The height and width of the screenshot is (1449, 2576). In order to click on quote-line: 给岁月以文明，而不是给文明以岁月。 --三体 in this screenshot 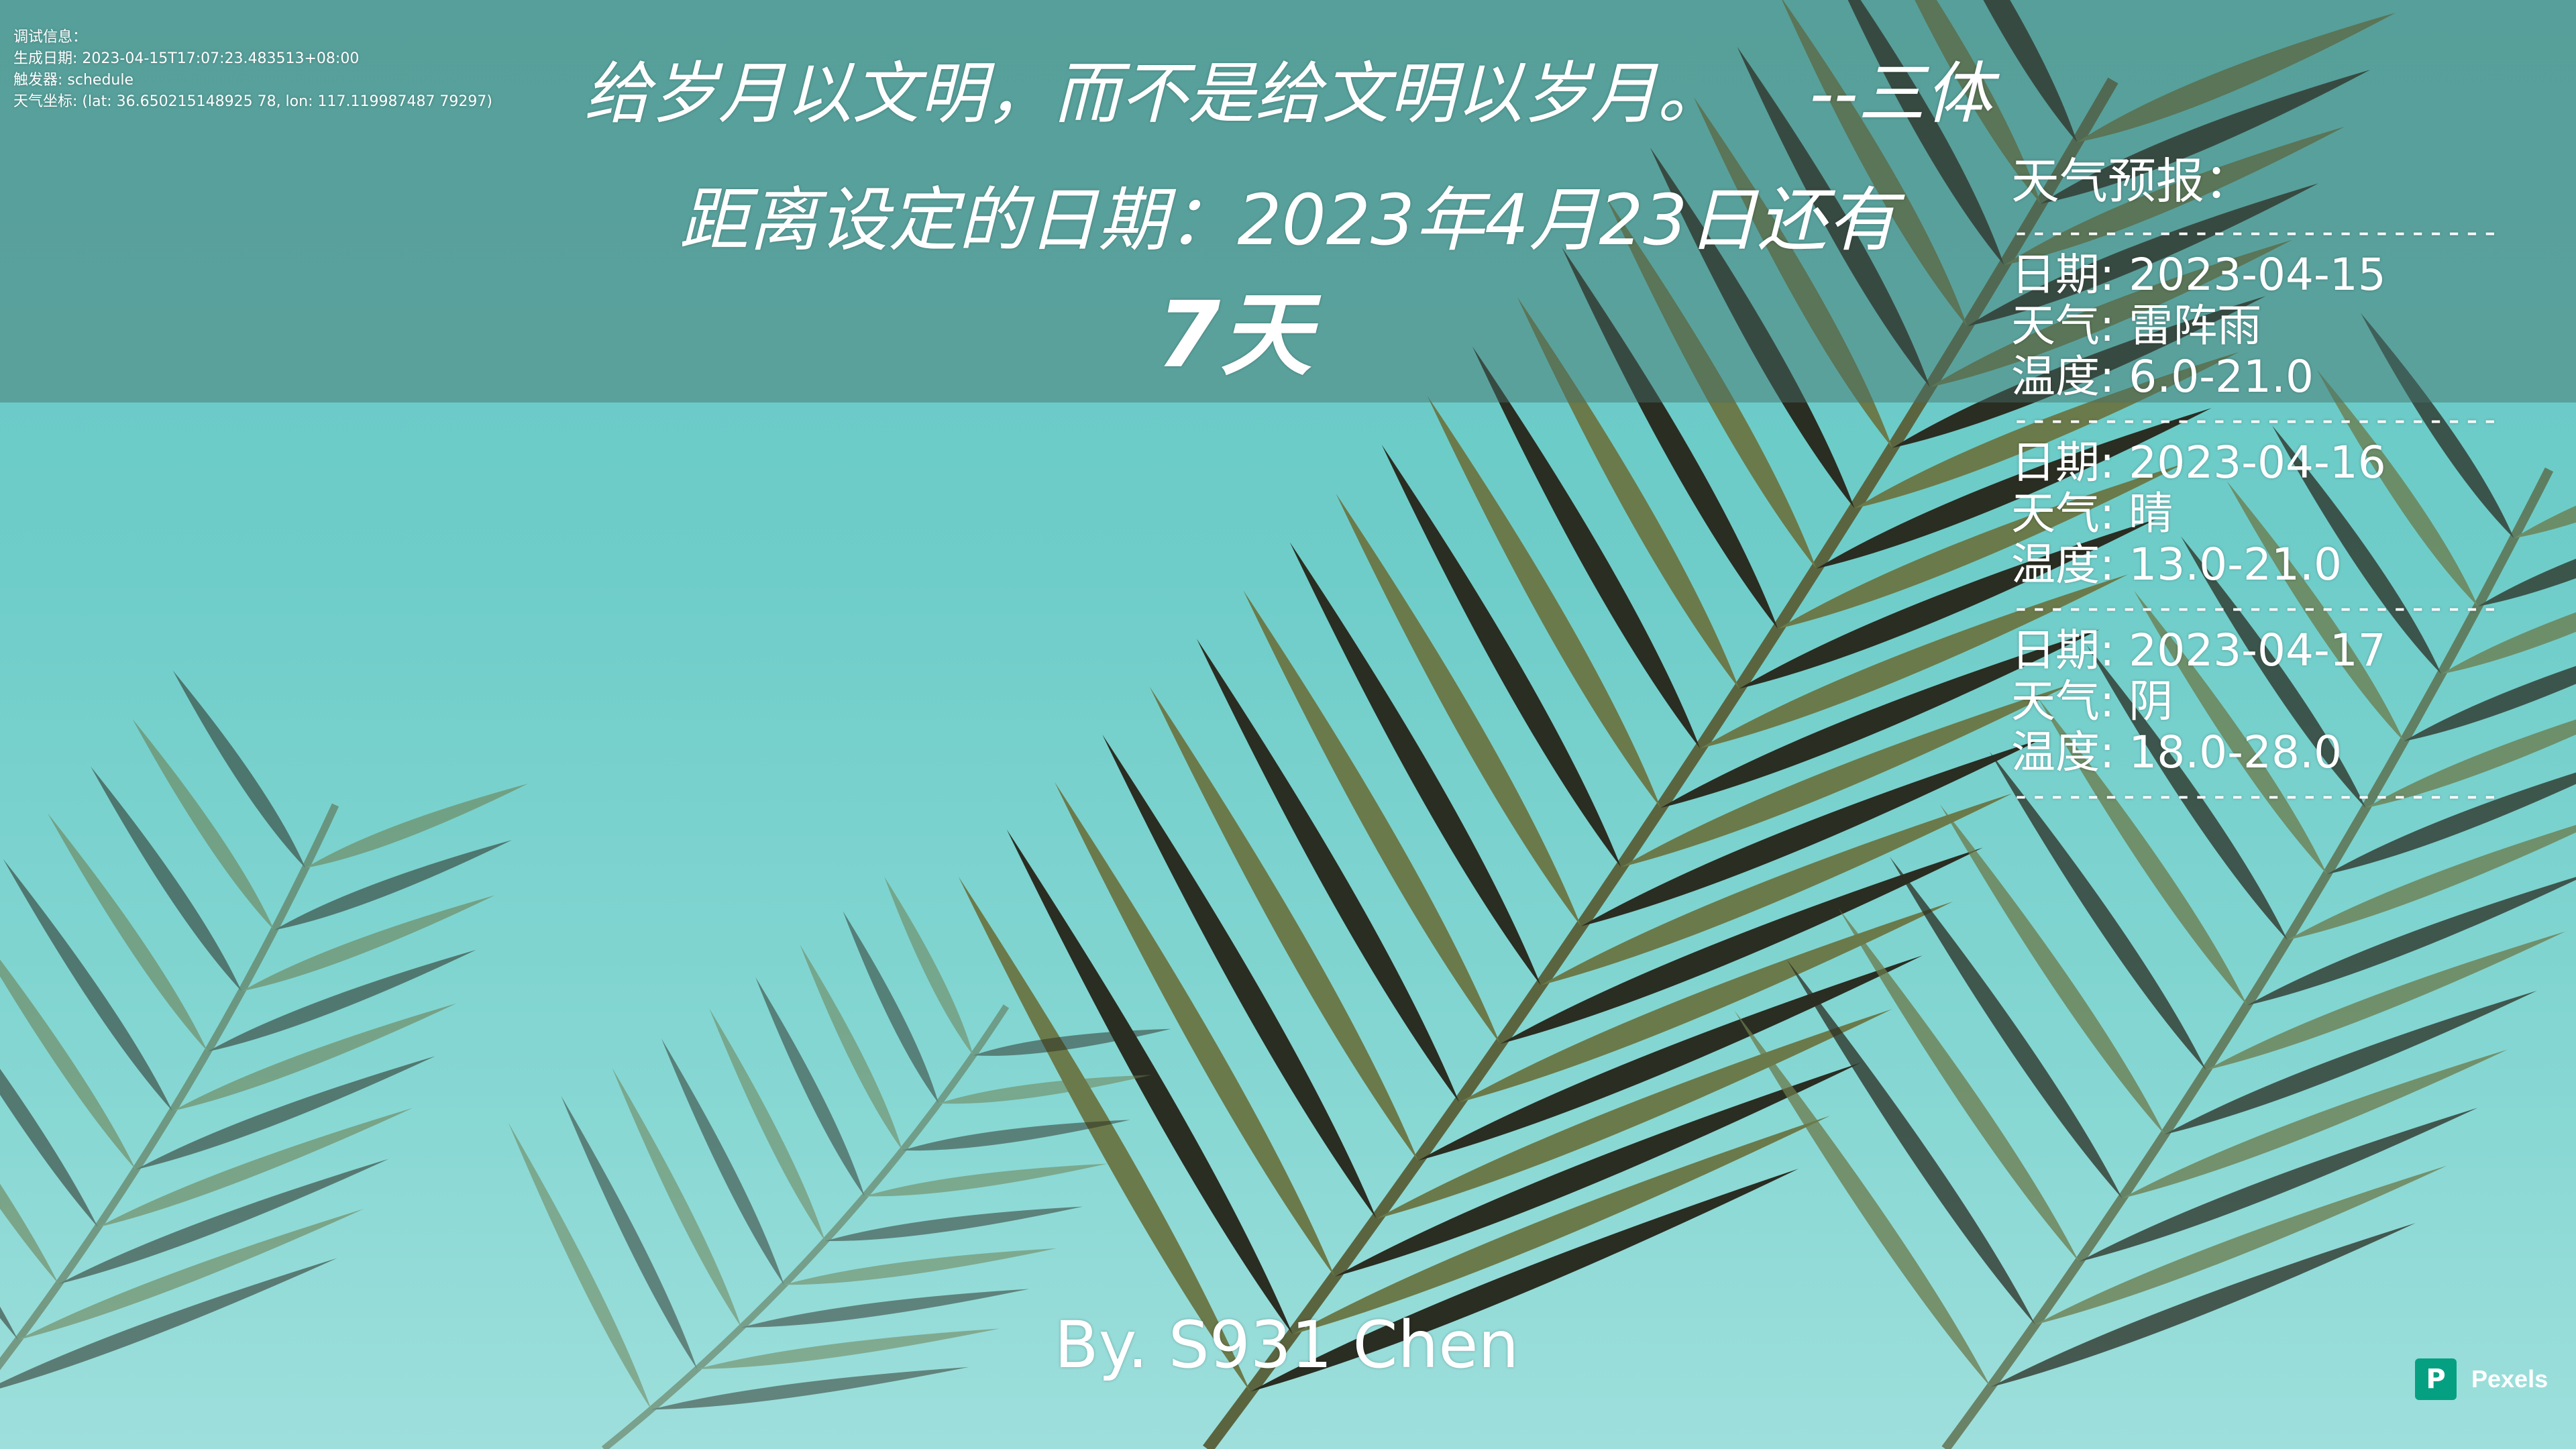, I will do `click(1288, 94)`.